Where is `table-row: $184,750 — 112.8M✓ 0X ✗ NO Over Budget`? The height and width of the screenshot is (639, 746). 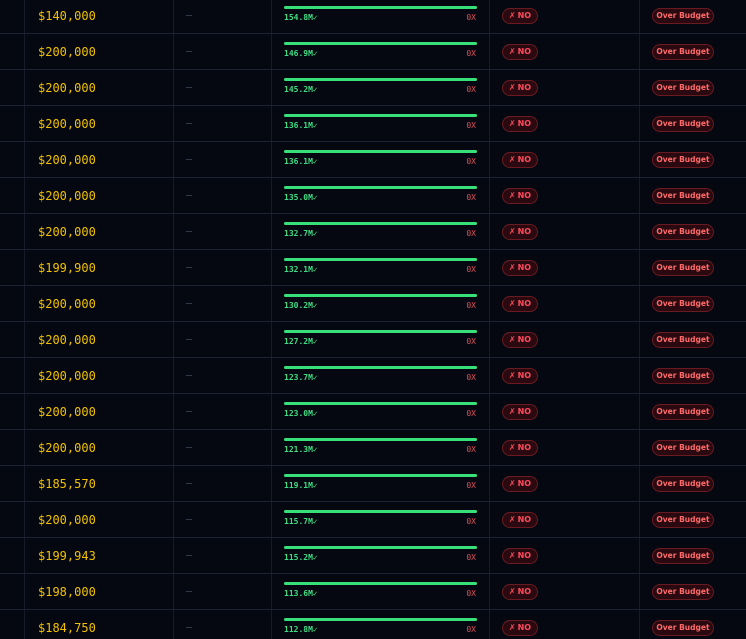
table-row: $184,750 — 112.8M✓ 0X ✗ NO Over Budget is located at coordinates (373, 624).